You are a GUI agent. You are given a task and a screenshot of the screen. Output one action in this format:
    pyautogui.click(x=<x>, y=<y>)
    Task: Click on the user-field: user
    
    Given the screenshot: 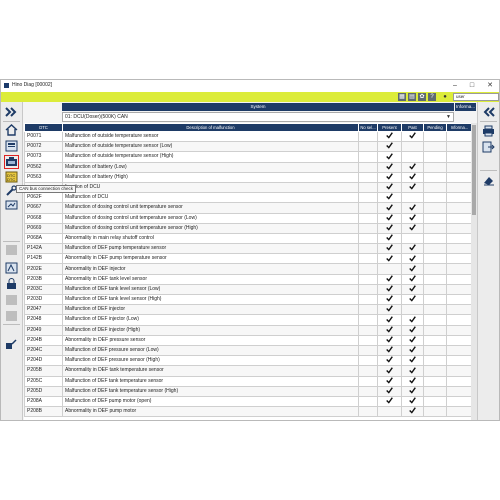 What is the action you would take?
    pyautogui.click(x=476, y=97)
    